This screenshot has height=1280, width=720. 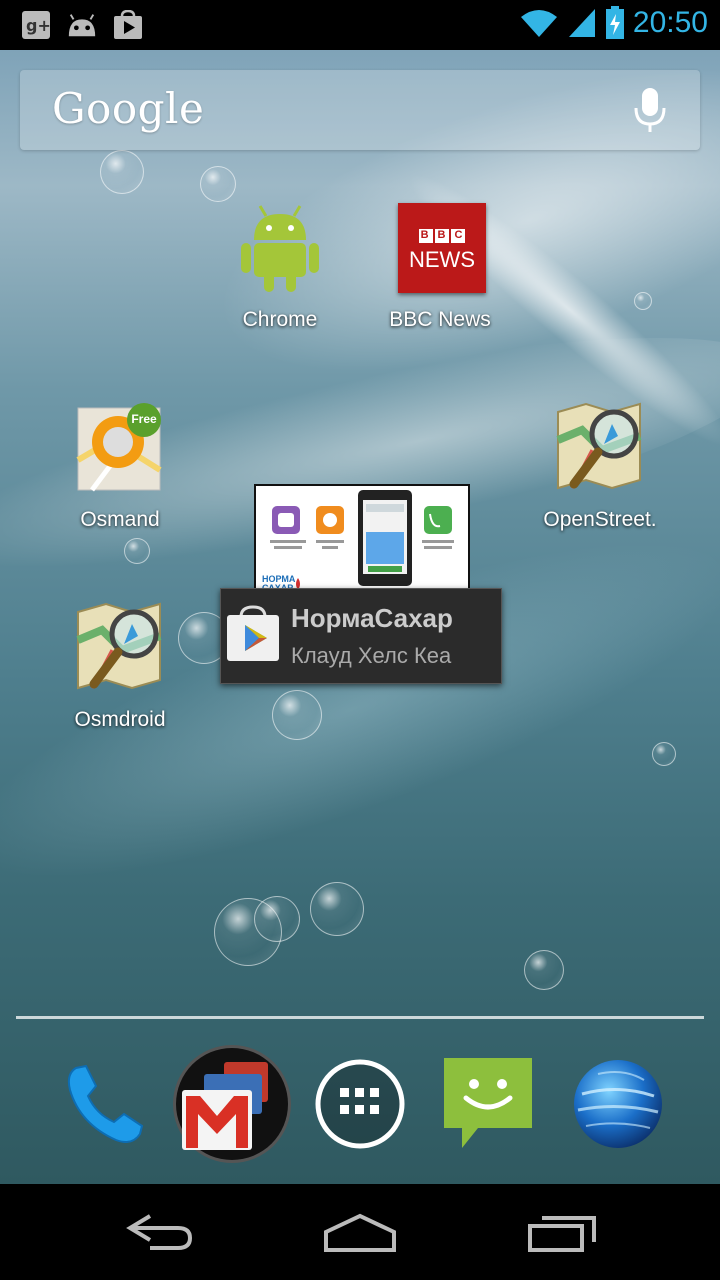 I want to click on app-label: BBC News, so click(x=440, y=319).